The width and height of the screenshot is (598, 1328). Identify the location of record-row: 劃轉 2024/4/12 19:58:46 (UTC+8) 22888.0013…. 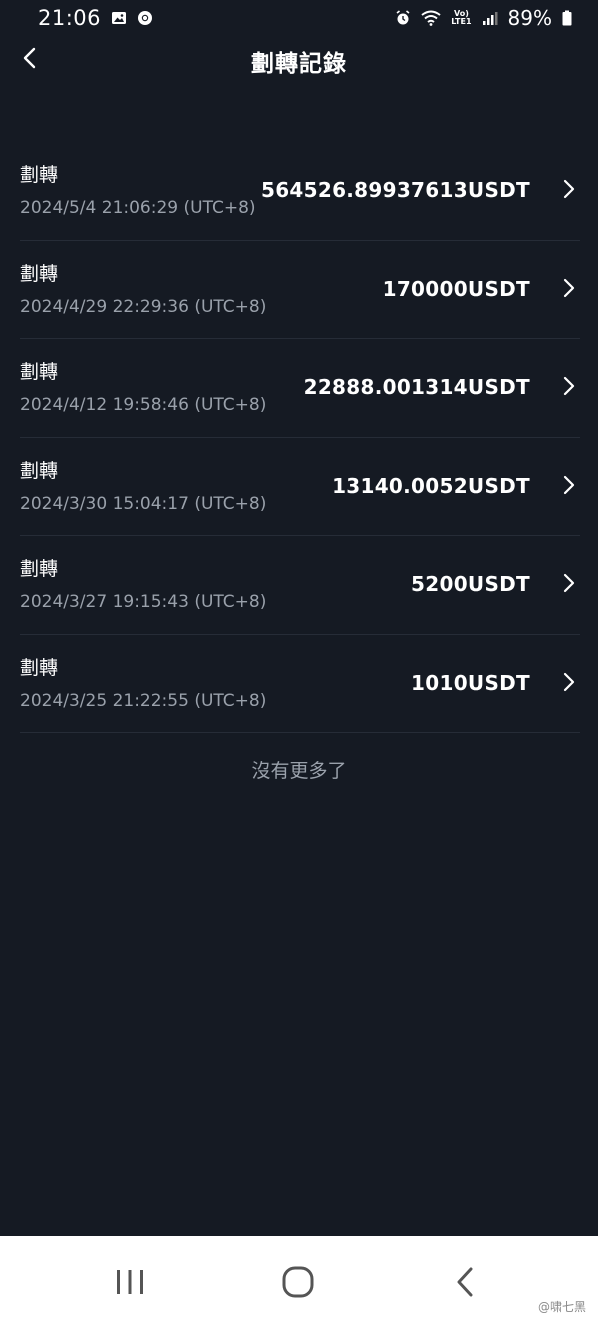
(300, 388).